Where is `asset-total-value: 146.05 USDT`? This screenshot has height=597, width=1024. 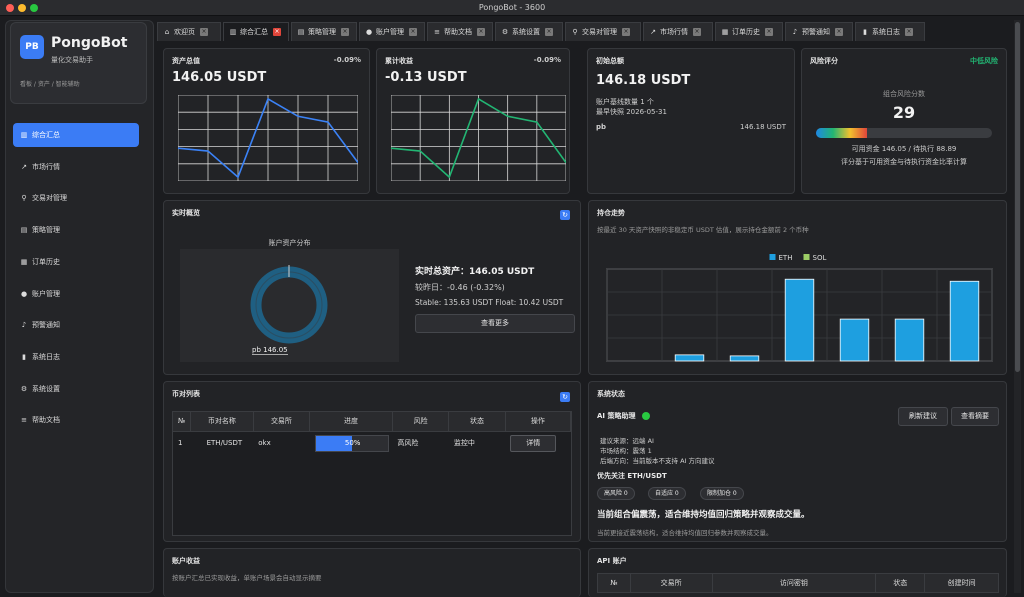
asset-total-value: 146.05 USDT is located at coordinates (219, 77).